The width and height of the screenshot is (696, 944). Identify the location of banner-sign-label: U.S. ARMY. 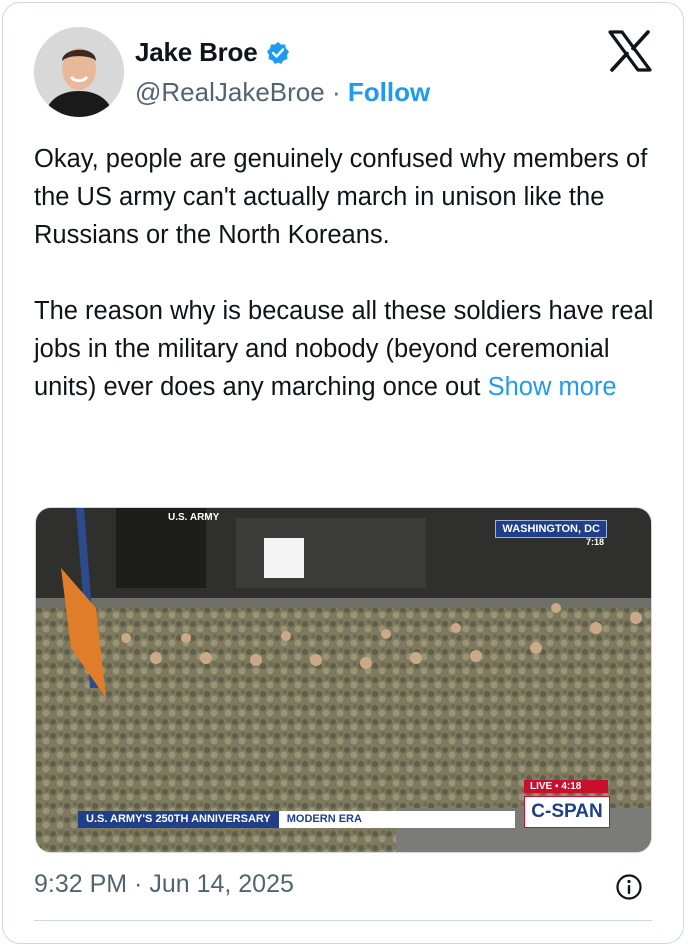
(194, 517).